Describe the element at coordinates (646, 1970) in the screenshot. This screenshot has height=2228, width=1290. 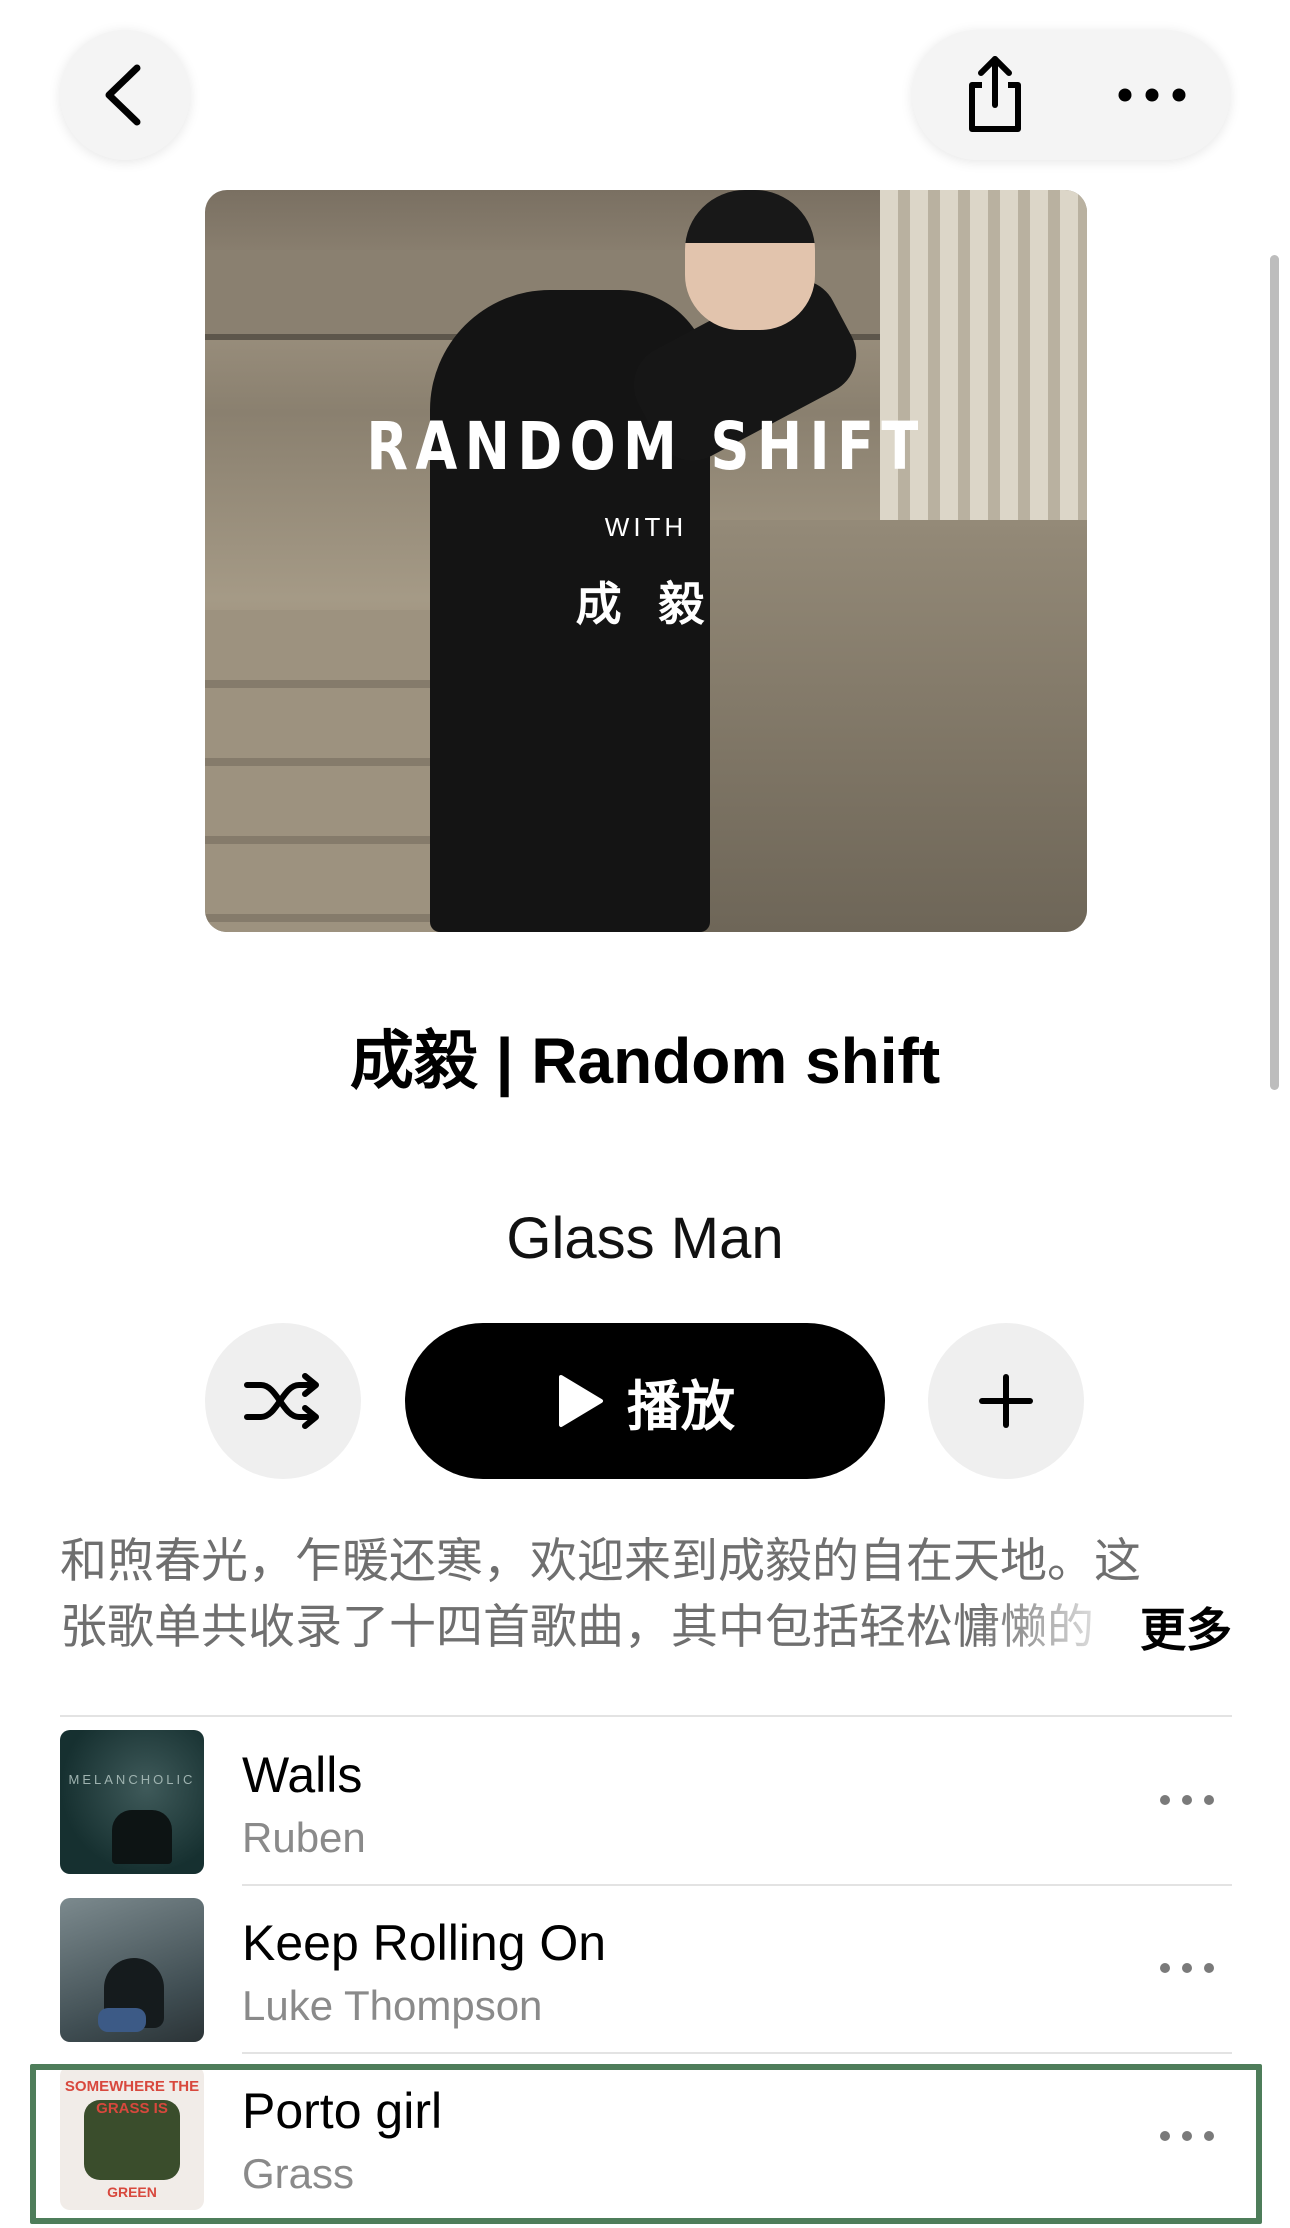
I see `track-row: Keep Rolling On Luke Thompson` at that location.